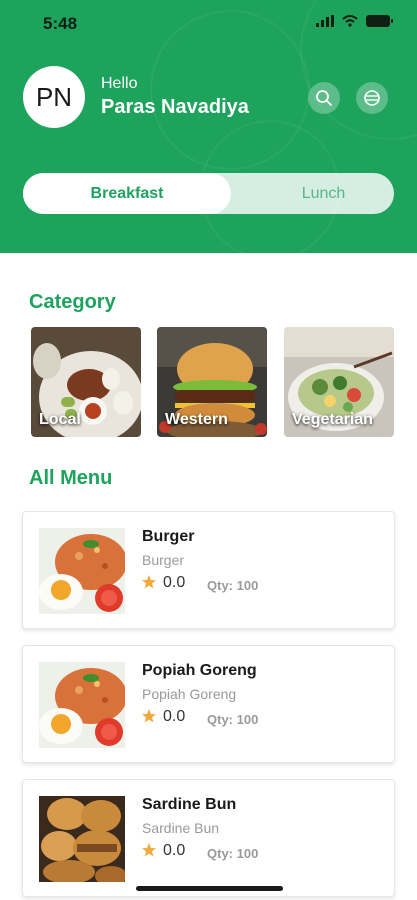  Describe the element at coordinates (208, 704) in the screenshot. I see `menu-item-card: Popiah Goreng Popiah Goreng 0.0 Qty: 100` at that location.